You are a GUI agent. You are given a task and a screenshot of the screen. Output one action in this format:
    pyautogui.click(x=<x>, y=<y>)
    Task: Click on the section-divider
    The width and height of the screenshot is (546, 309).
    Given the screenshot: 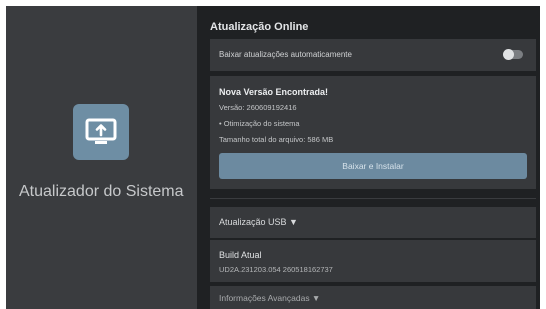 What is the action you would take?
    pyautogui.click(x=373, y=198)
    